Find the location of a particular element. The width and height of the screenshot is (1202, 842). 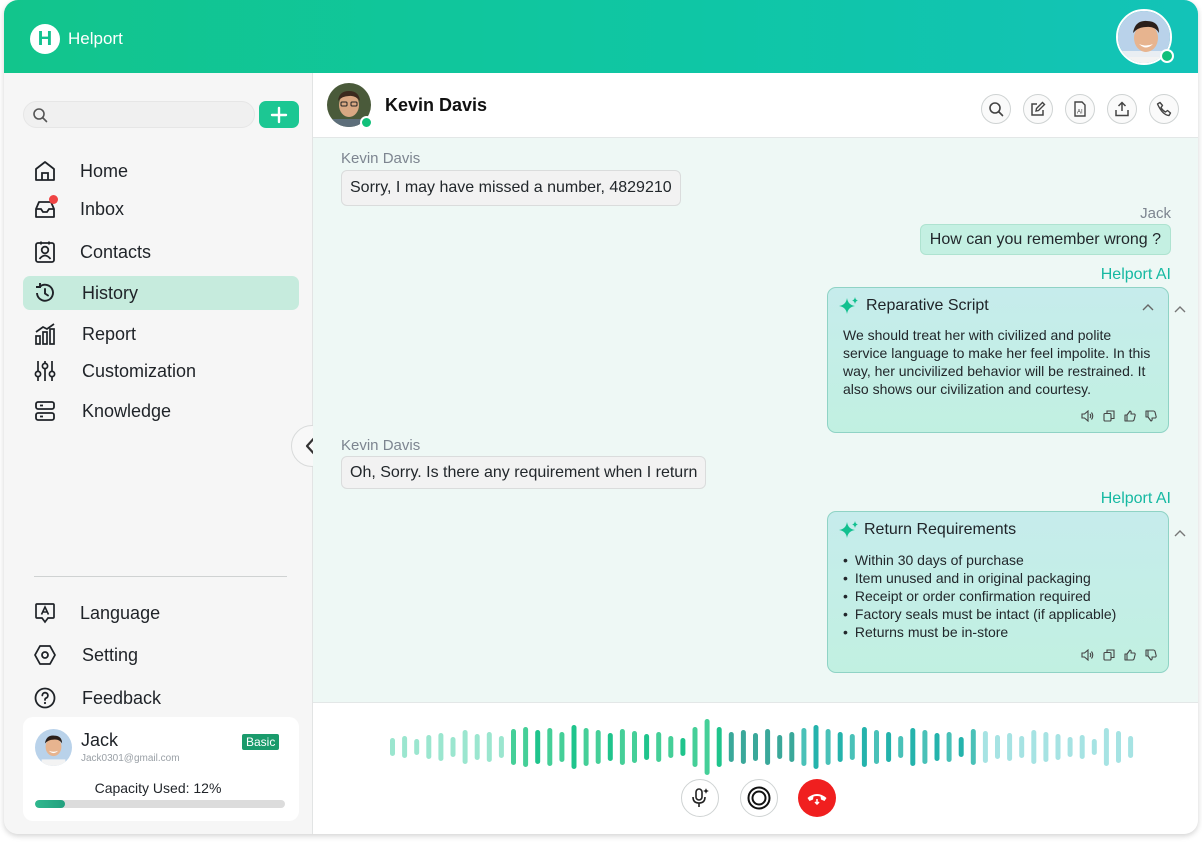

app-logo: H Helport is located at coordinates (76, 39).